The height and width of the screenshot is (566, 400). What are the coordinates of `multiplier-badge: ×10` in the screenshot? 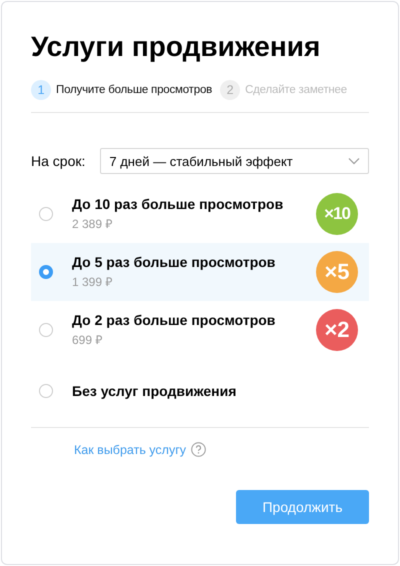 It's located at (337, 214).